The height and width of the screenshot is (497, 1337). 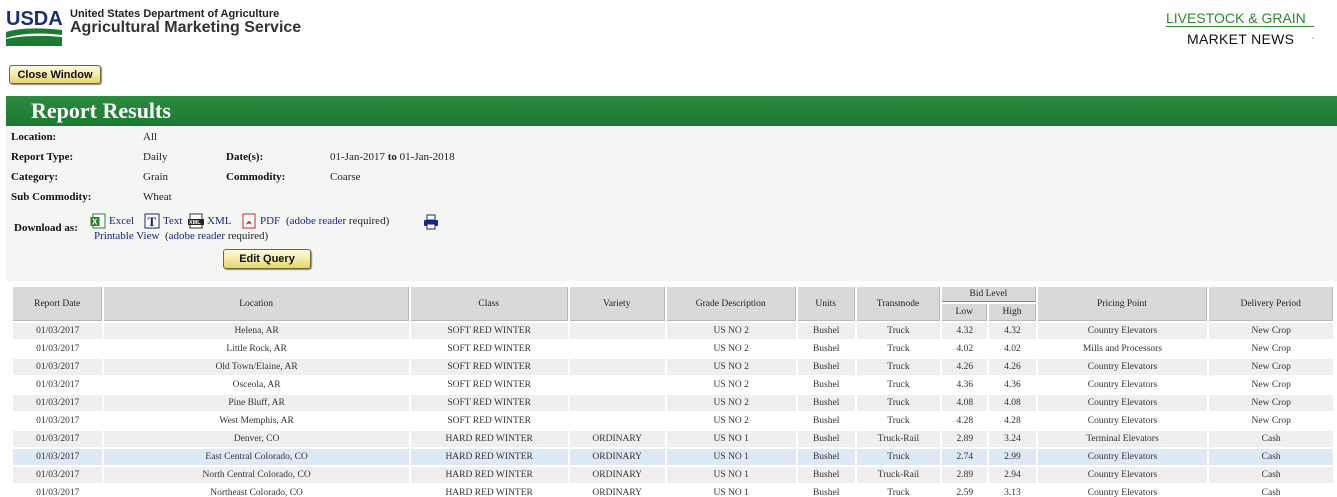 I want to click on col-class: Class, so click(x=489, y=304).